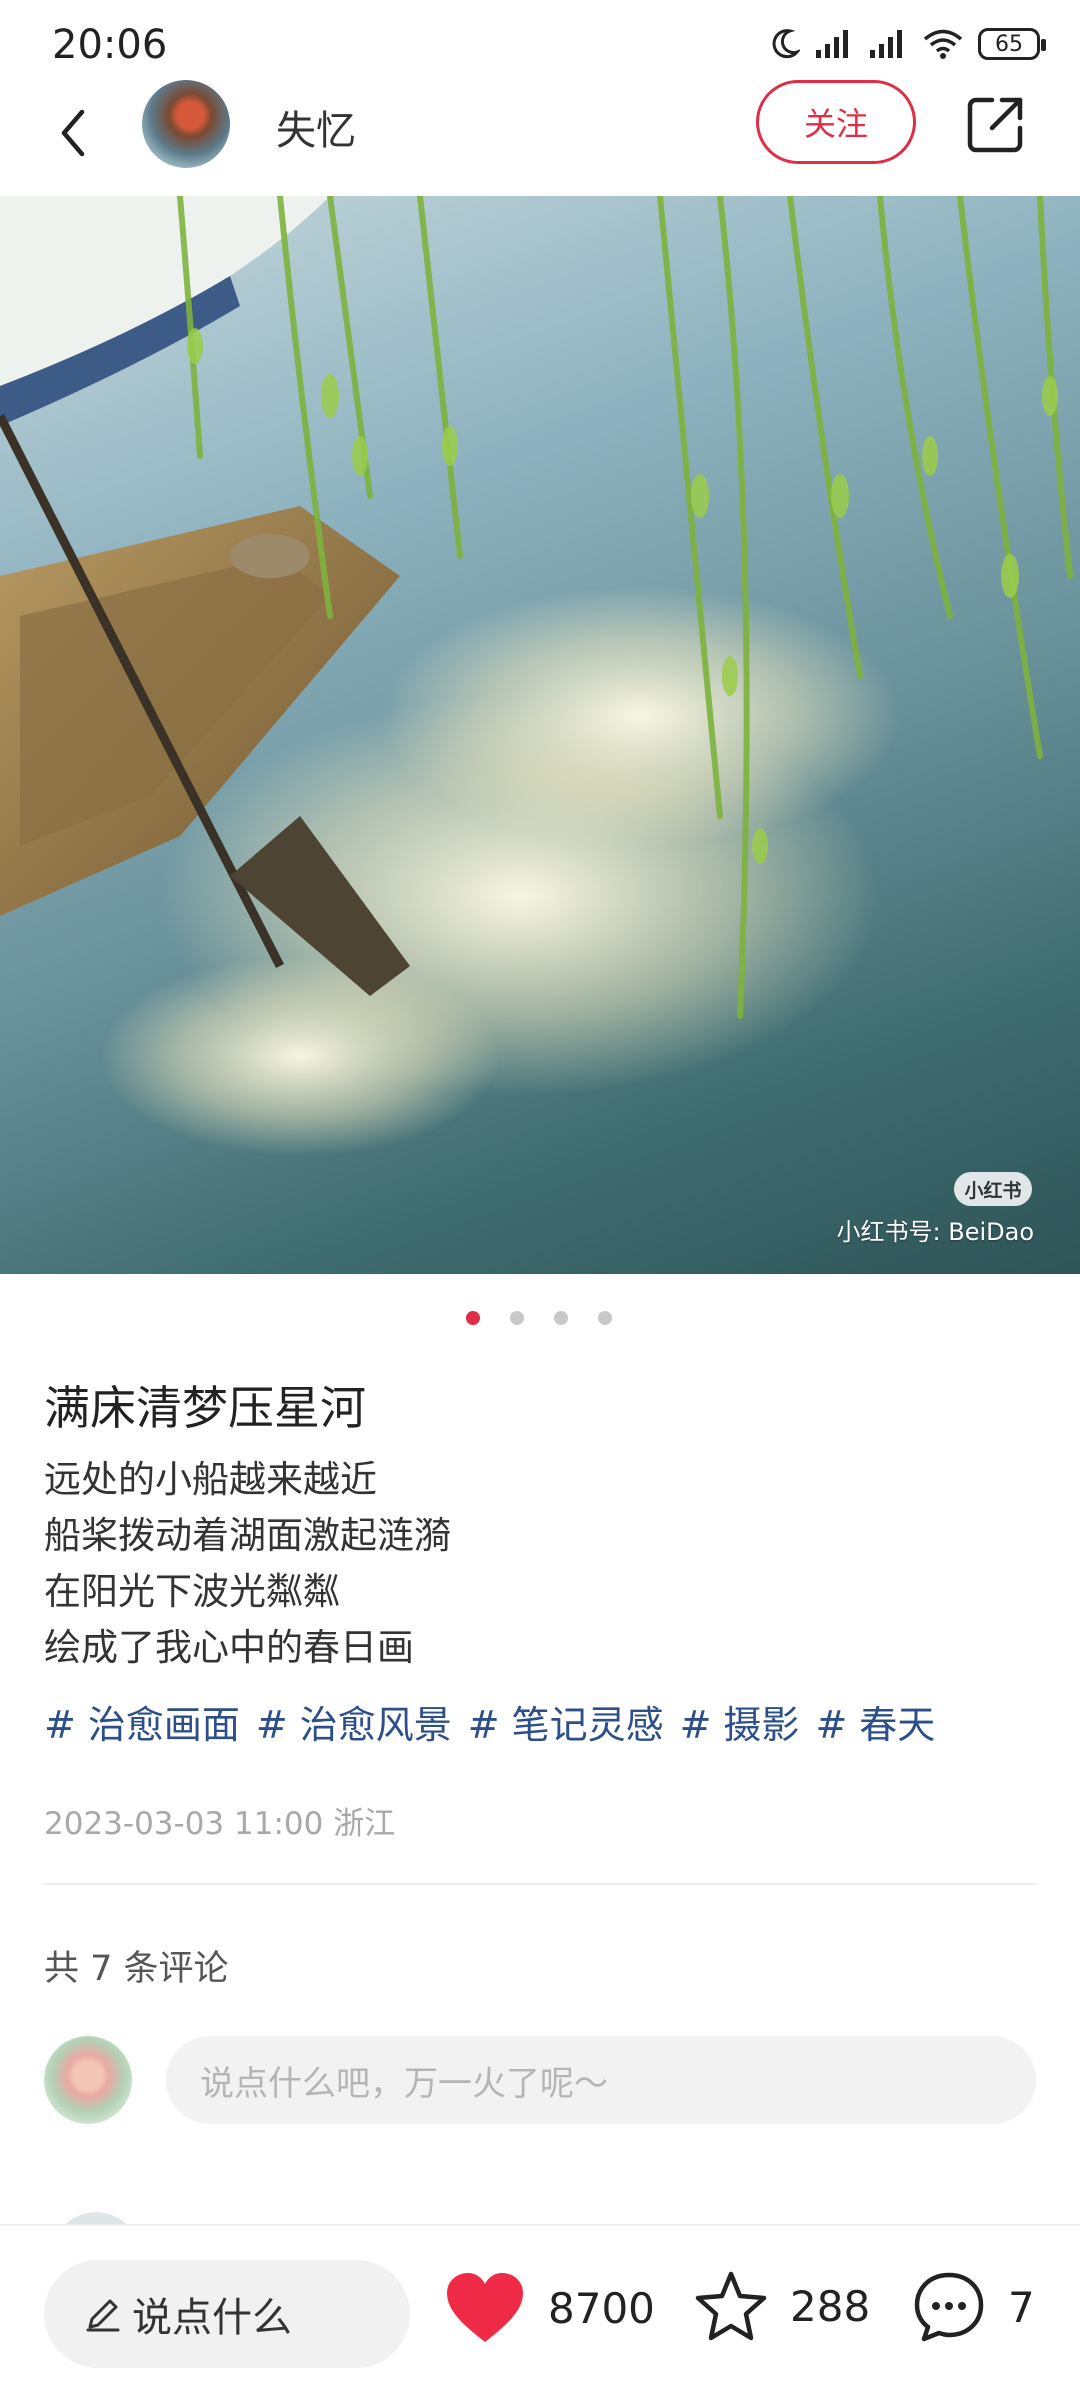 Image resolution: width=1080 pixels, height=2400 pixels. What do you see at coordinates (1012, 44) in the screenshot?
I see `battery-indicator: 65` at bounding box center [1012, 44].